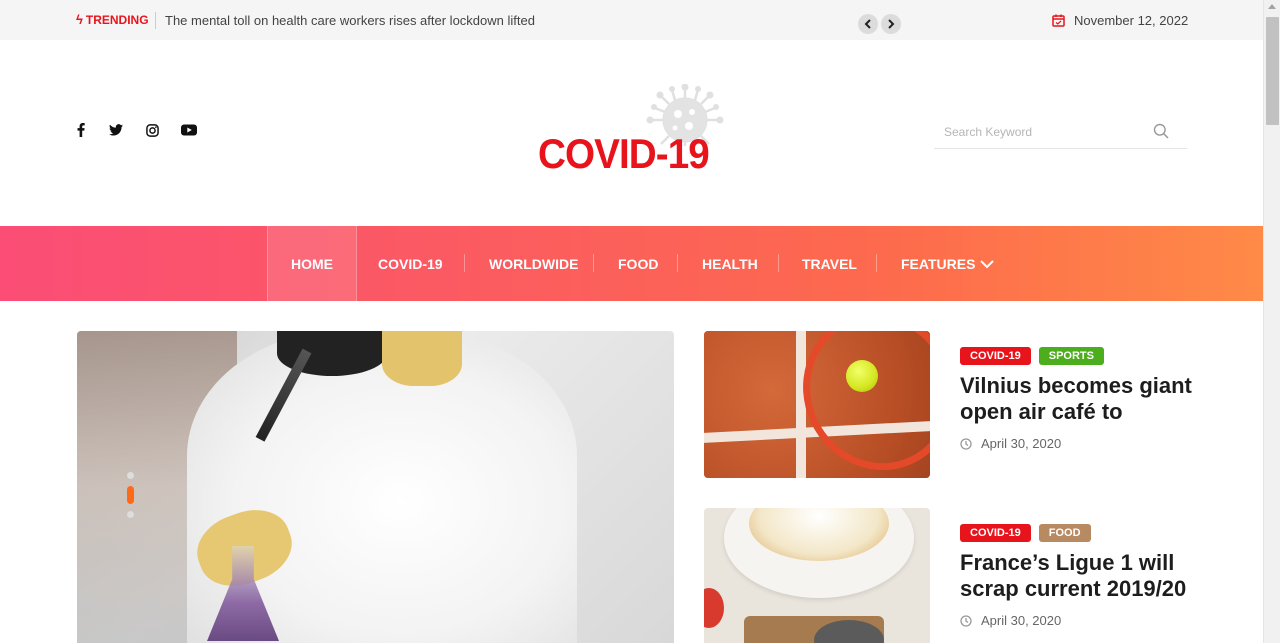 This screenshot has width=1280, height=643. I want to click on scroll-up-arrow, so click(1272, 6).